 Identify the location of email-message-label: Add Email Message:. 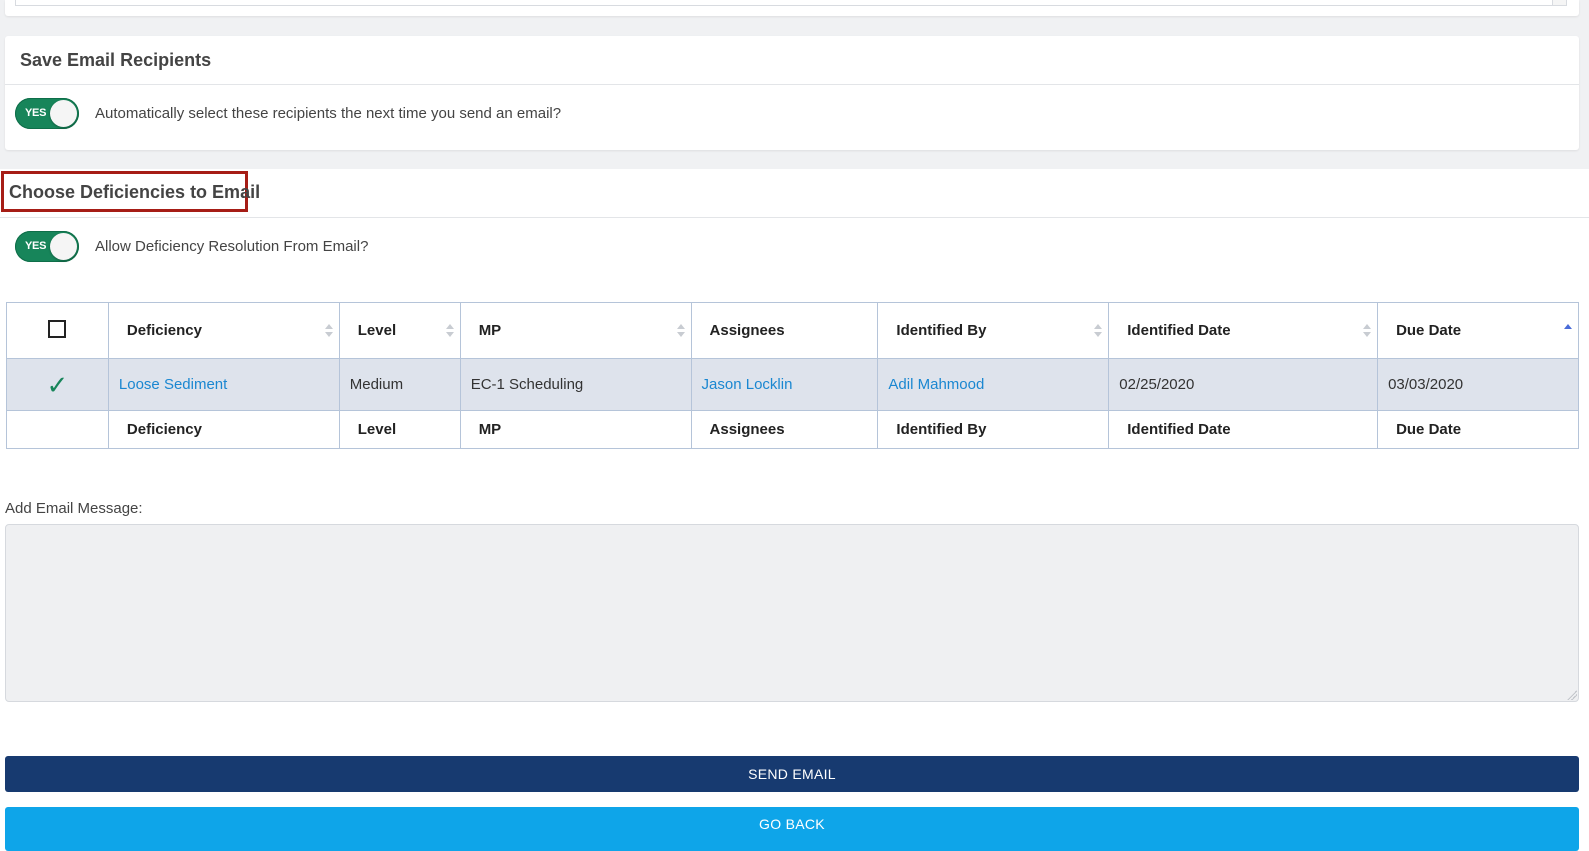
(74, 508).